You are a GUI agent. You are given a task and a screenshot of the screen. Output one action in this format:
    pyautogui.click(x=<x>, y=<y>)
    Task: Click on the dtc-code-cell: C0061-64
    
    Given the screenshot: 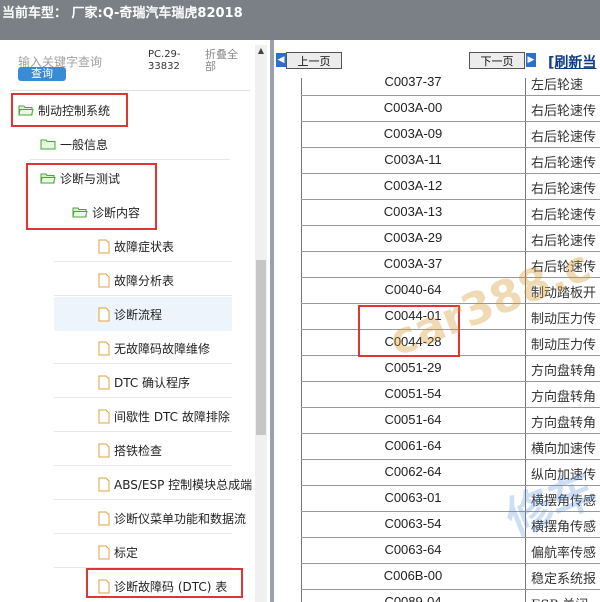 What is the action you would take?
    pyautogui.click(x=413, y=445)
    